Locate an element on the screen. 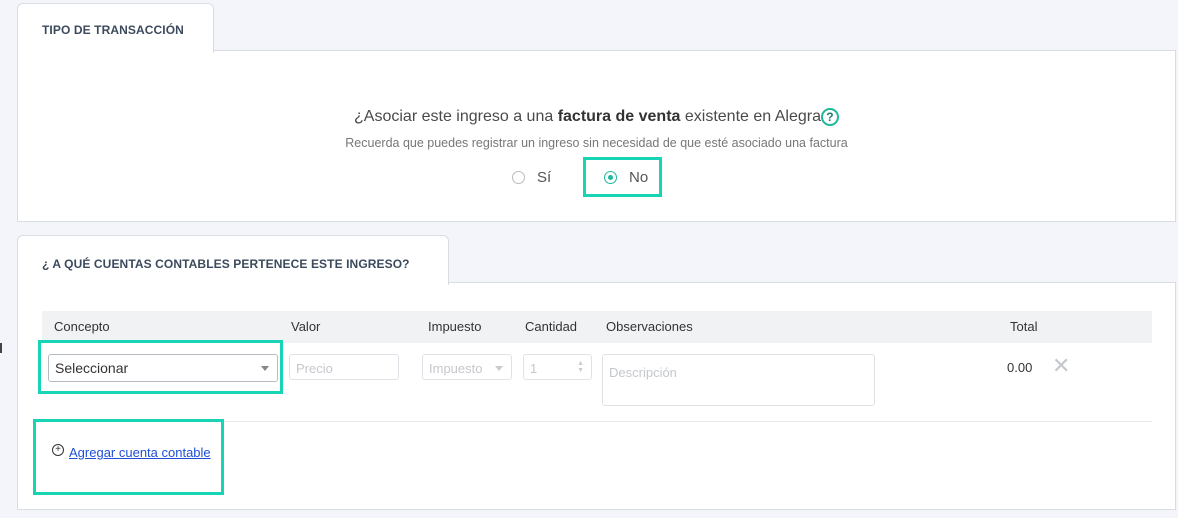  left-edge-marker is located at coordinates (1, 348).